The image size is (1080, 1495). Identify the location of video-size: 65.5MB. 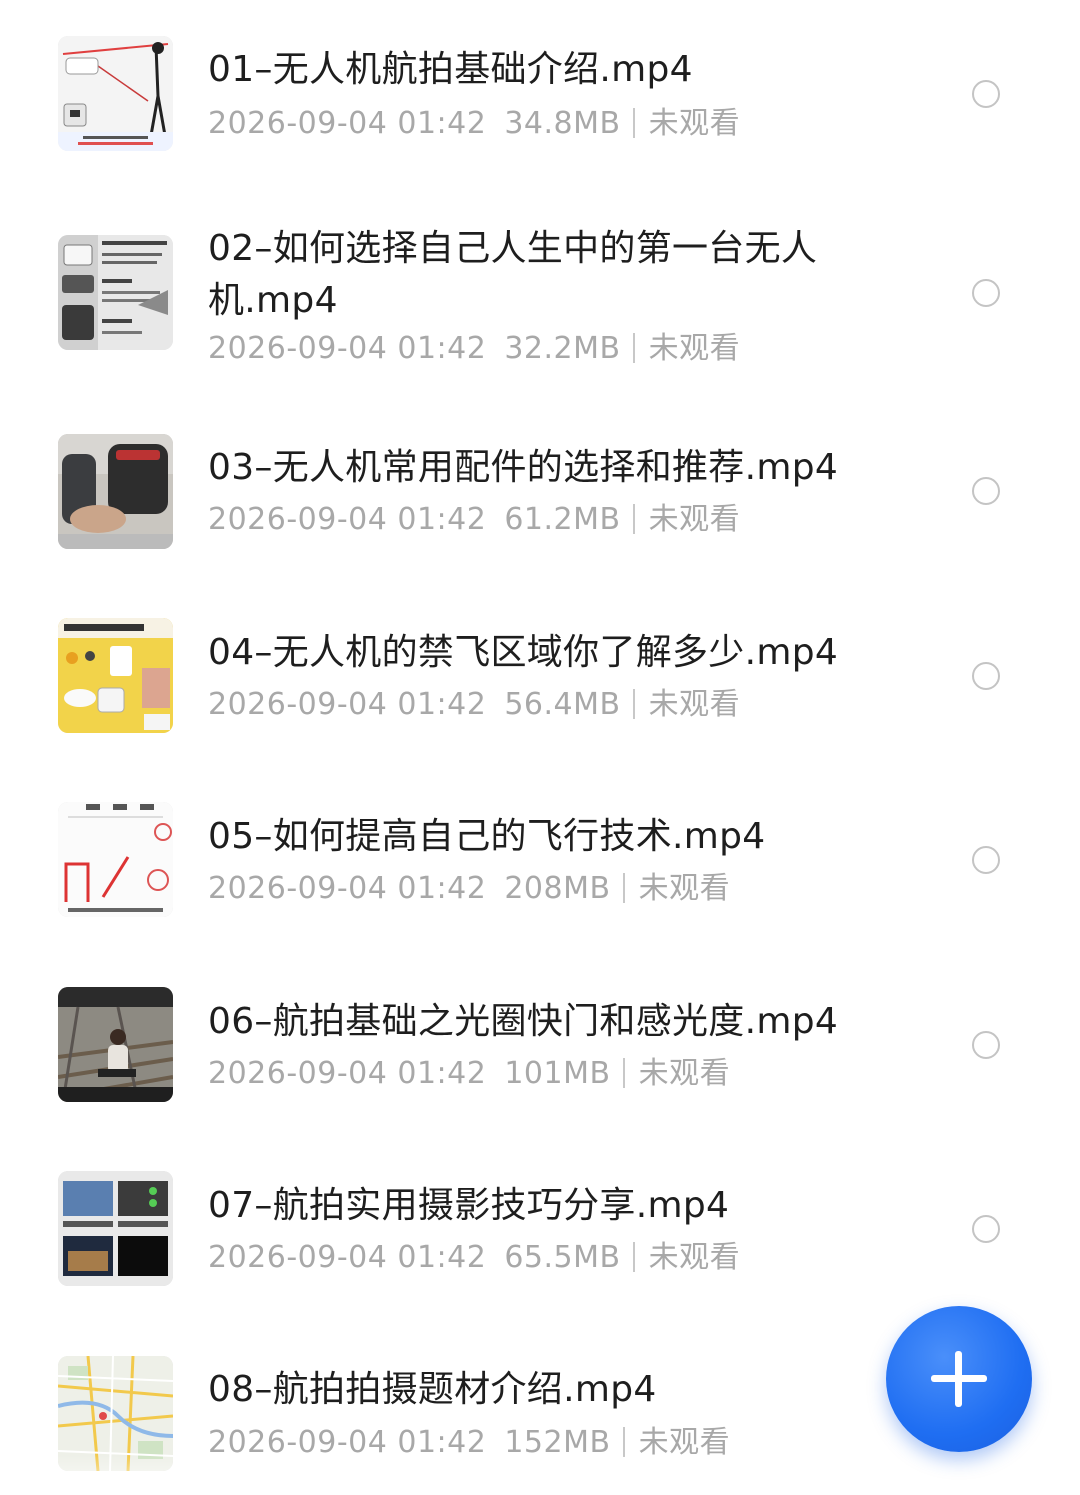
(562, 1257).